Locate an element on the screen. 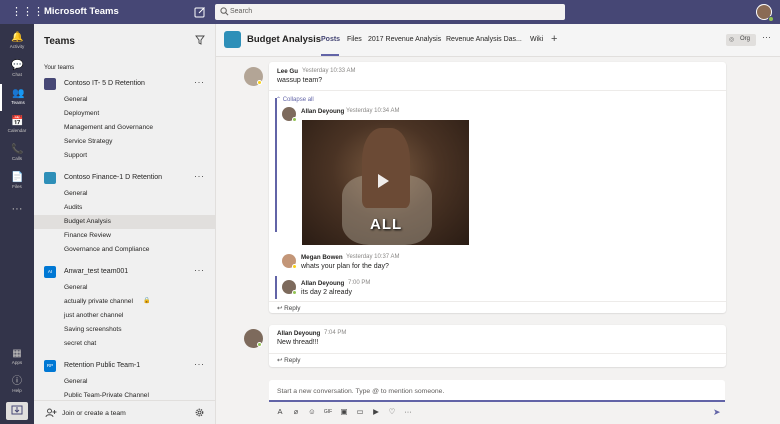  calendar-icon: 📅 is located at coordinates (17, 121).